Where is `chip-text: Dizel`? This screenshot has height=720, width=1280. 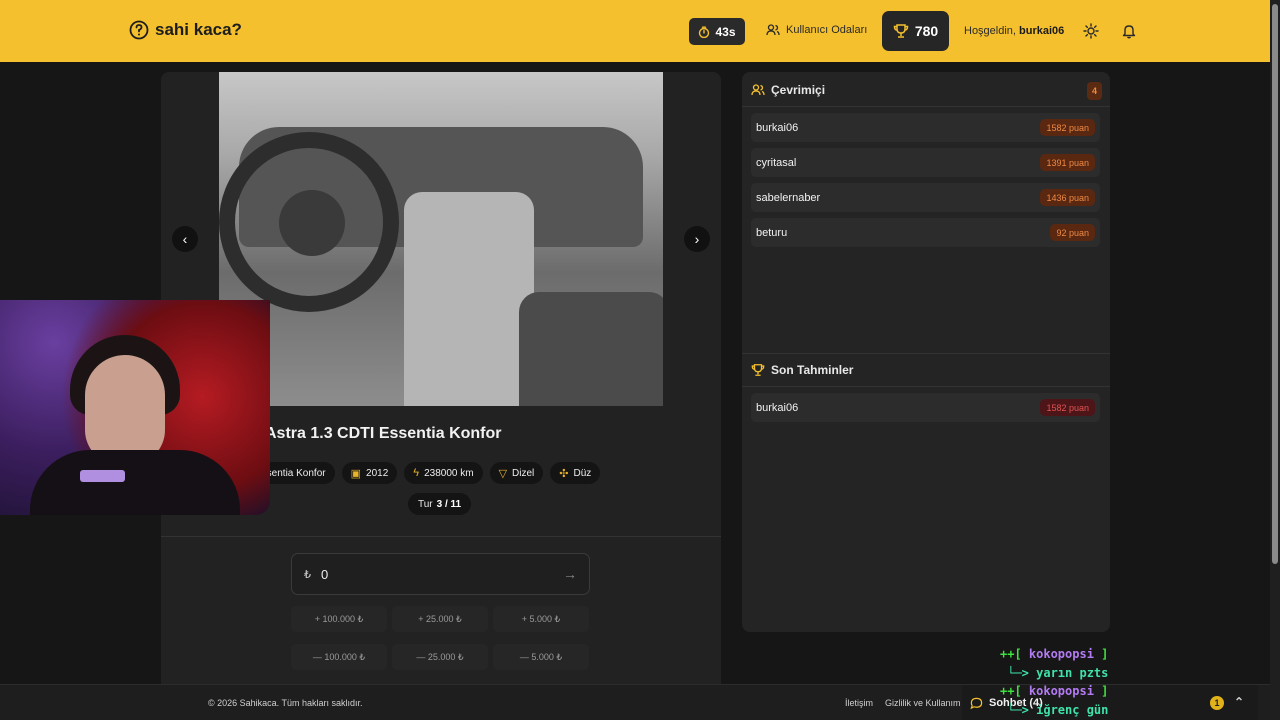 chip-text: Dizel is located at coordinates (523, 473).